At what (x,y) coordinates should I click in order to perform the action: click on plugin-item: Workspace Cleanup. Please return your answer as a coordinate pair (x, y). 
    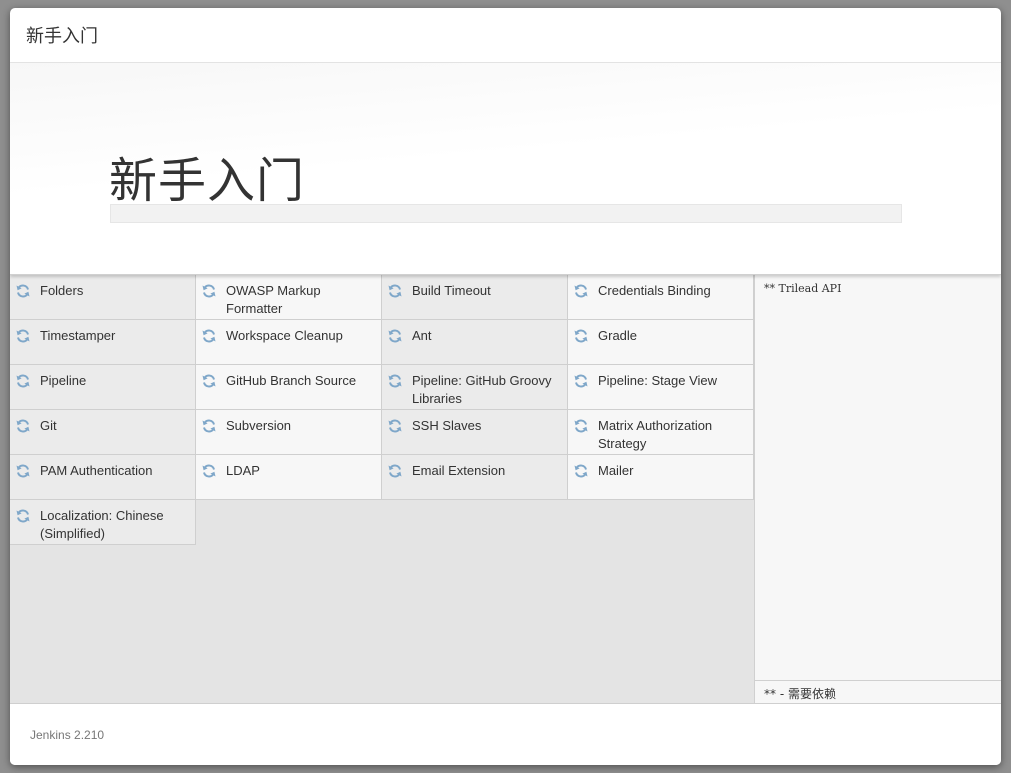
    Looking at the image, I should click on (289, 342).